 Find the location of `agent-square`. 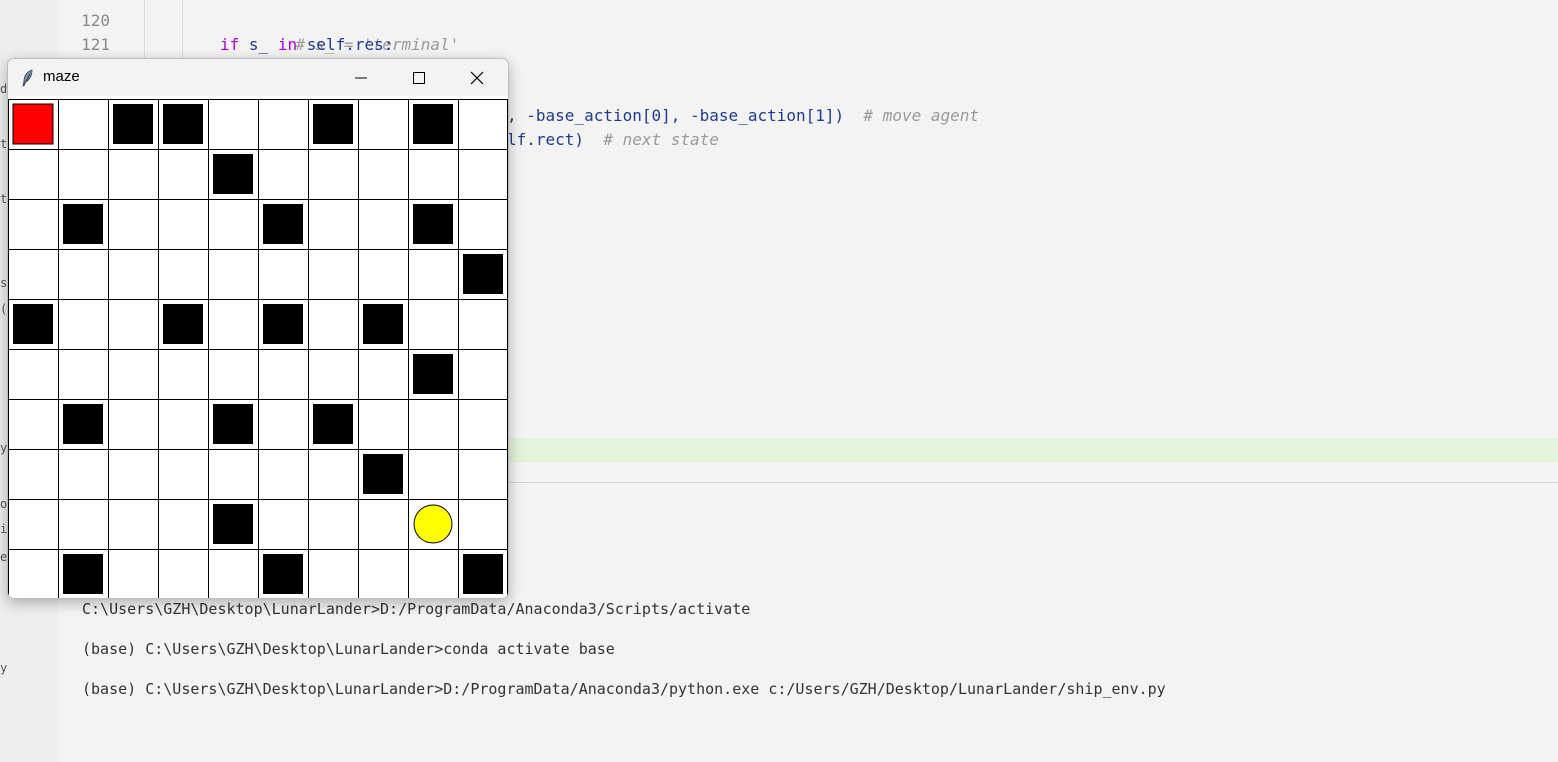

agent-square is located at coordinates (33, 124).